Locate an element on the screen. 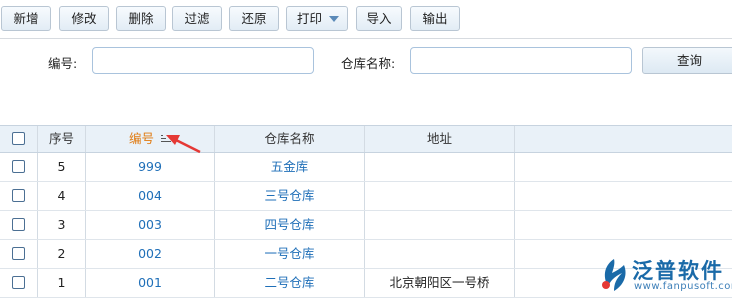  warehouse-name-link: 一号仓库 is located at coordinates (290, 254).